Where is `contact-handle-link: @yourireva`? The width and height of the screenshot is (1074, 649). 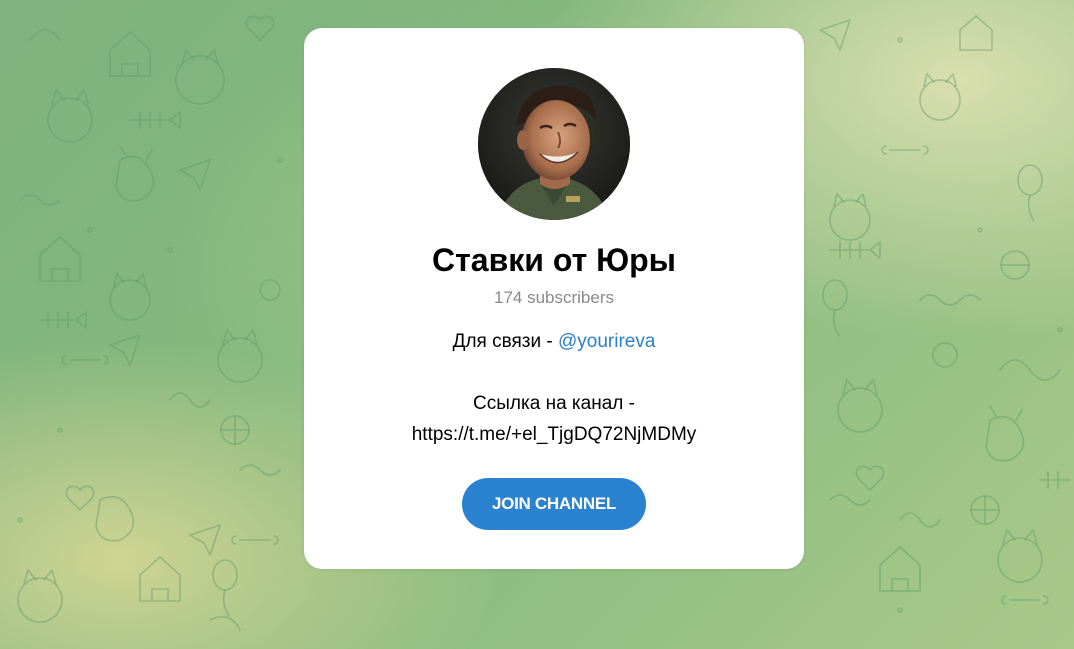
contact-handle-link: @yourireva is located at coordinates (606, 341).